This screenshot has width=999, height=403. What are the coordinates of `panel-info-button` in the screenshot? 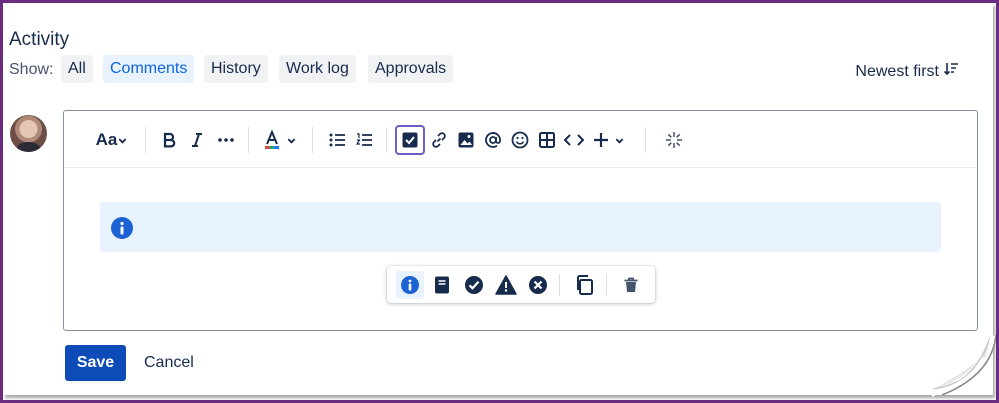 It's located at (410, 285).